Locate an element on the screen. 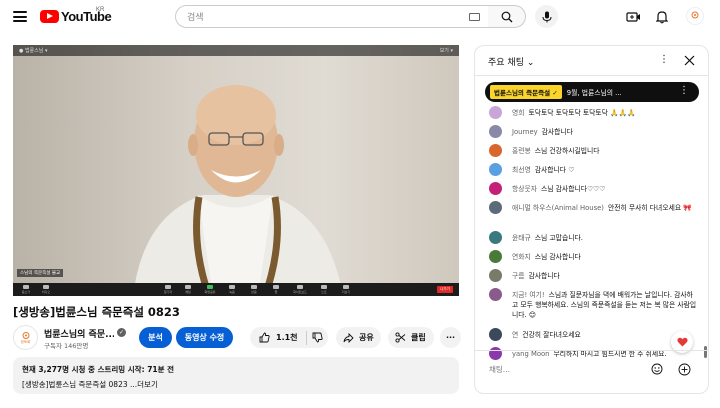  share-label: 공유 is located at coordinates (366, 337).